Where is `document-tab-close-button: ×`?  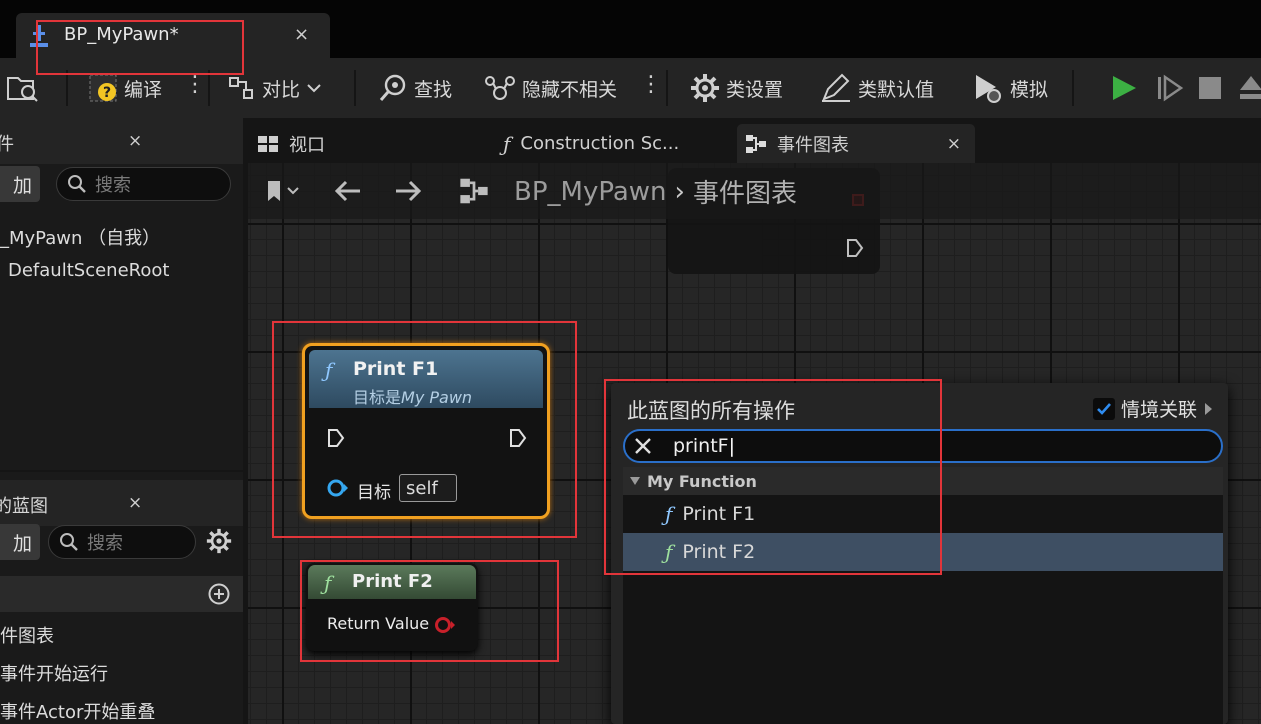
document-tab-close-button: × is located at coordinates (301, 34).